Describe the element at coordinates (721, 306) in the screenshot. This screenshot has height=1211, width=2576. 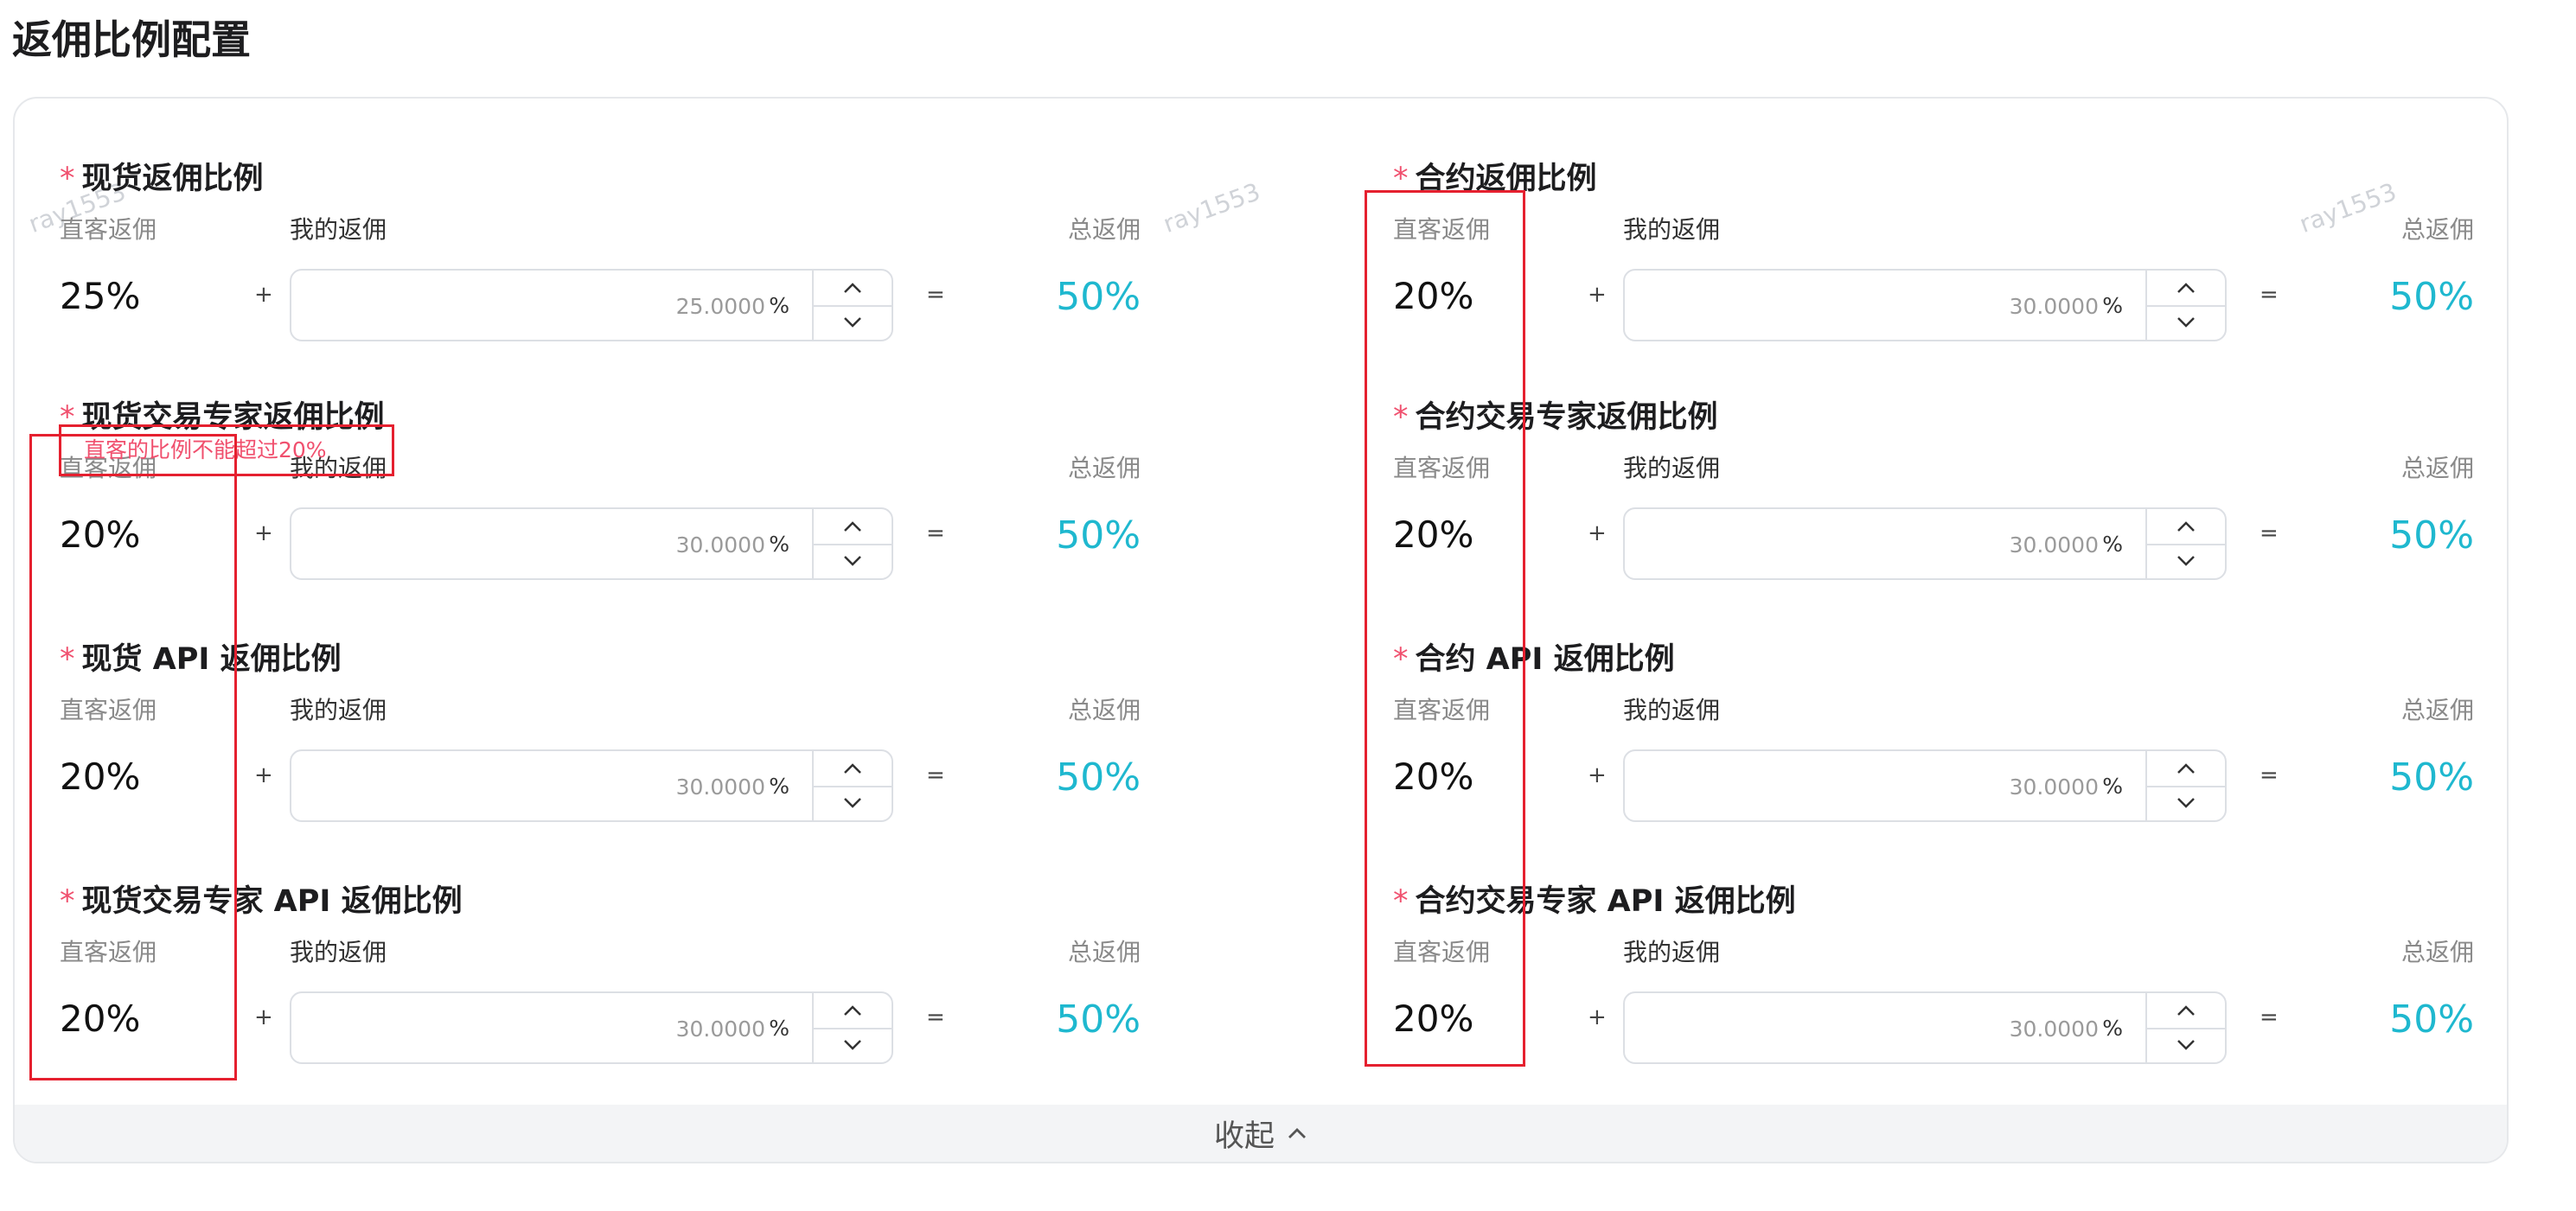
I see `my-rebate-input-value: 25.0000` at that location.